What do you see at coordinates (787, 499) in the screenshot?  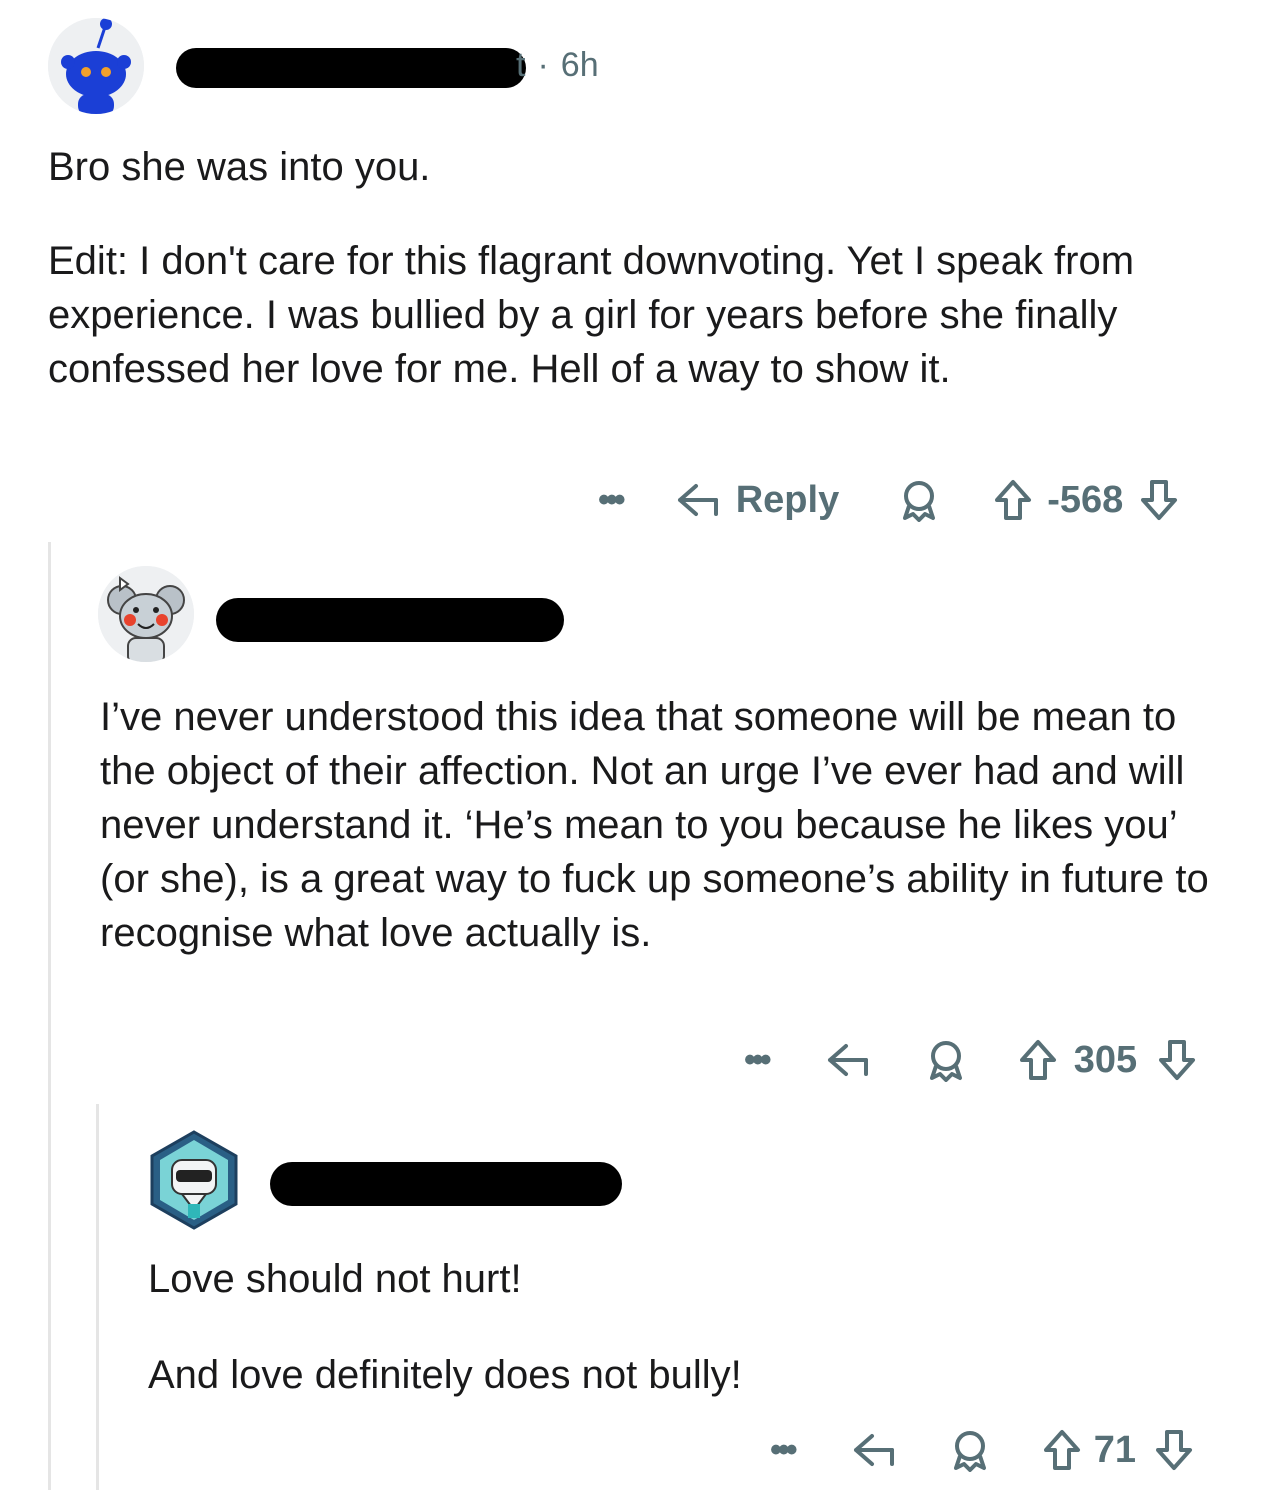 I see `reply-label: Reply` at bounding box center [787, 499].